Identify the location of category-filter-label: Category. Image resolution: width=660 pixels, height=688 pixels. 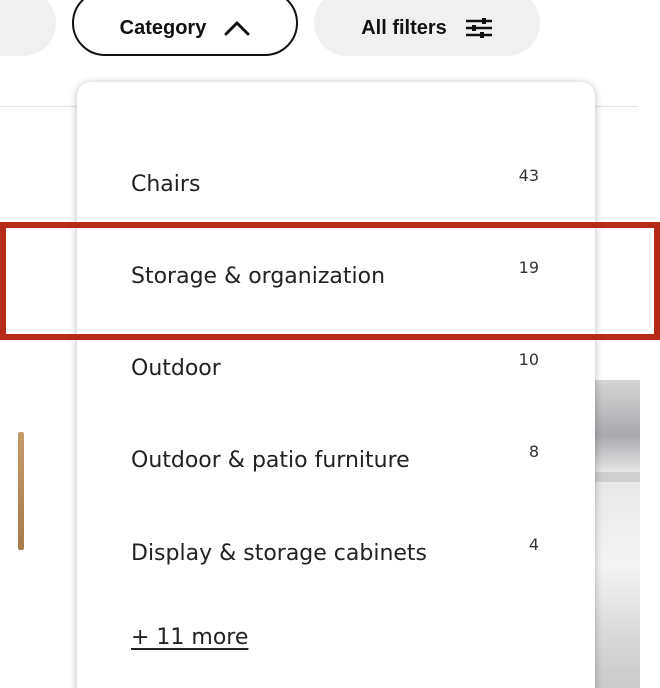
(163, 27).